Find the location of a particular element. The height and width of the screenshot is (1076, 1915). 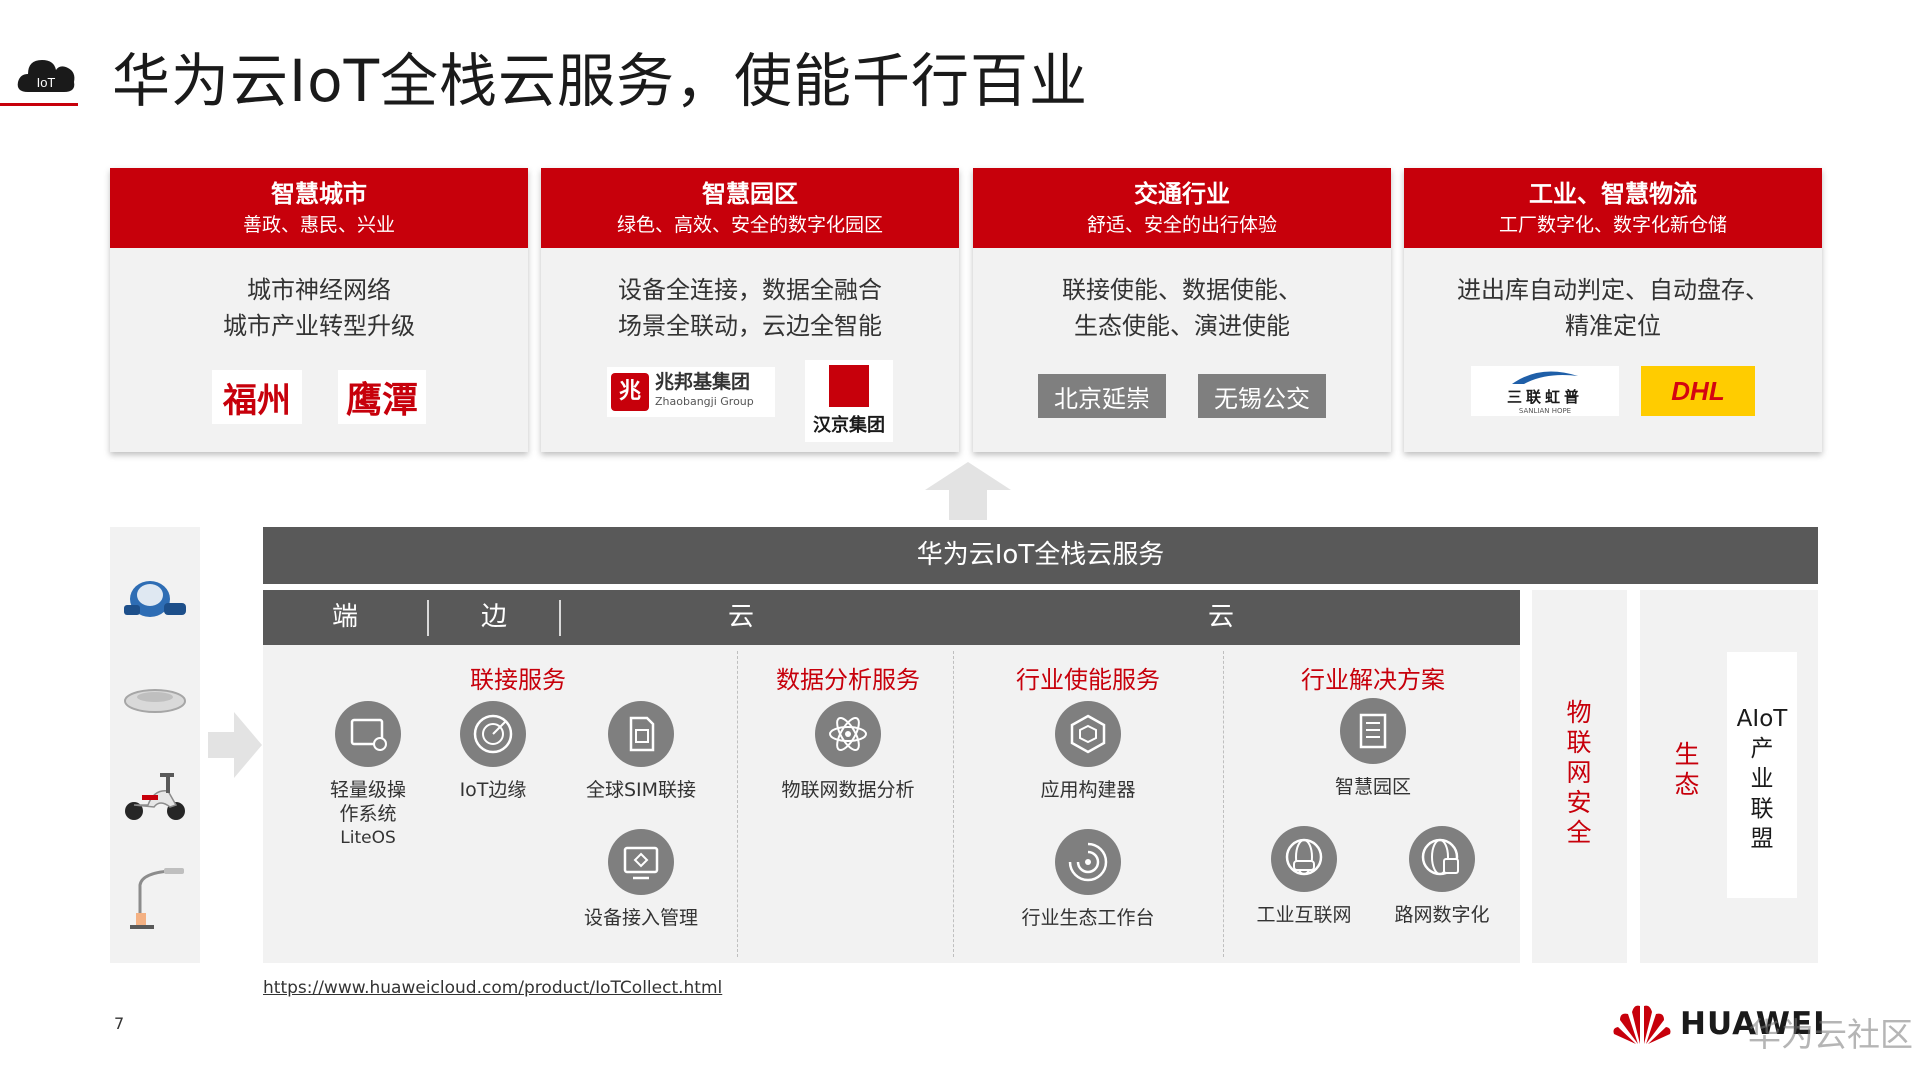

iot-security-panel: 物联网安全 is located at coordinates (1579, 776).